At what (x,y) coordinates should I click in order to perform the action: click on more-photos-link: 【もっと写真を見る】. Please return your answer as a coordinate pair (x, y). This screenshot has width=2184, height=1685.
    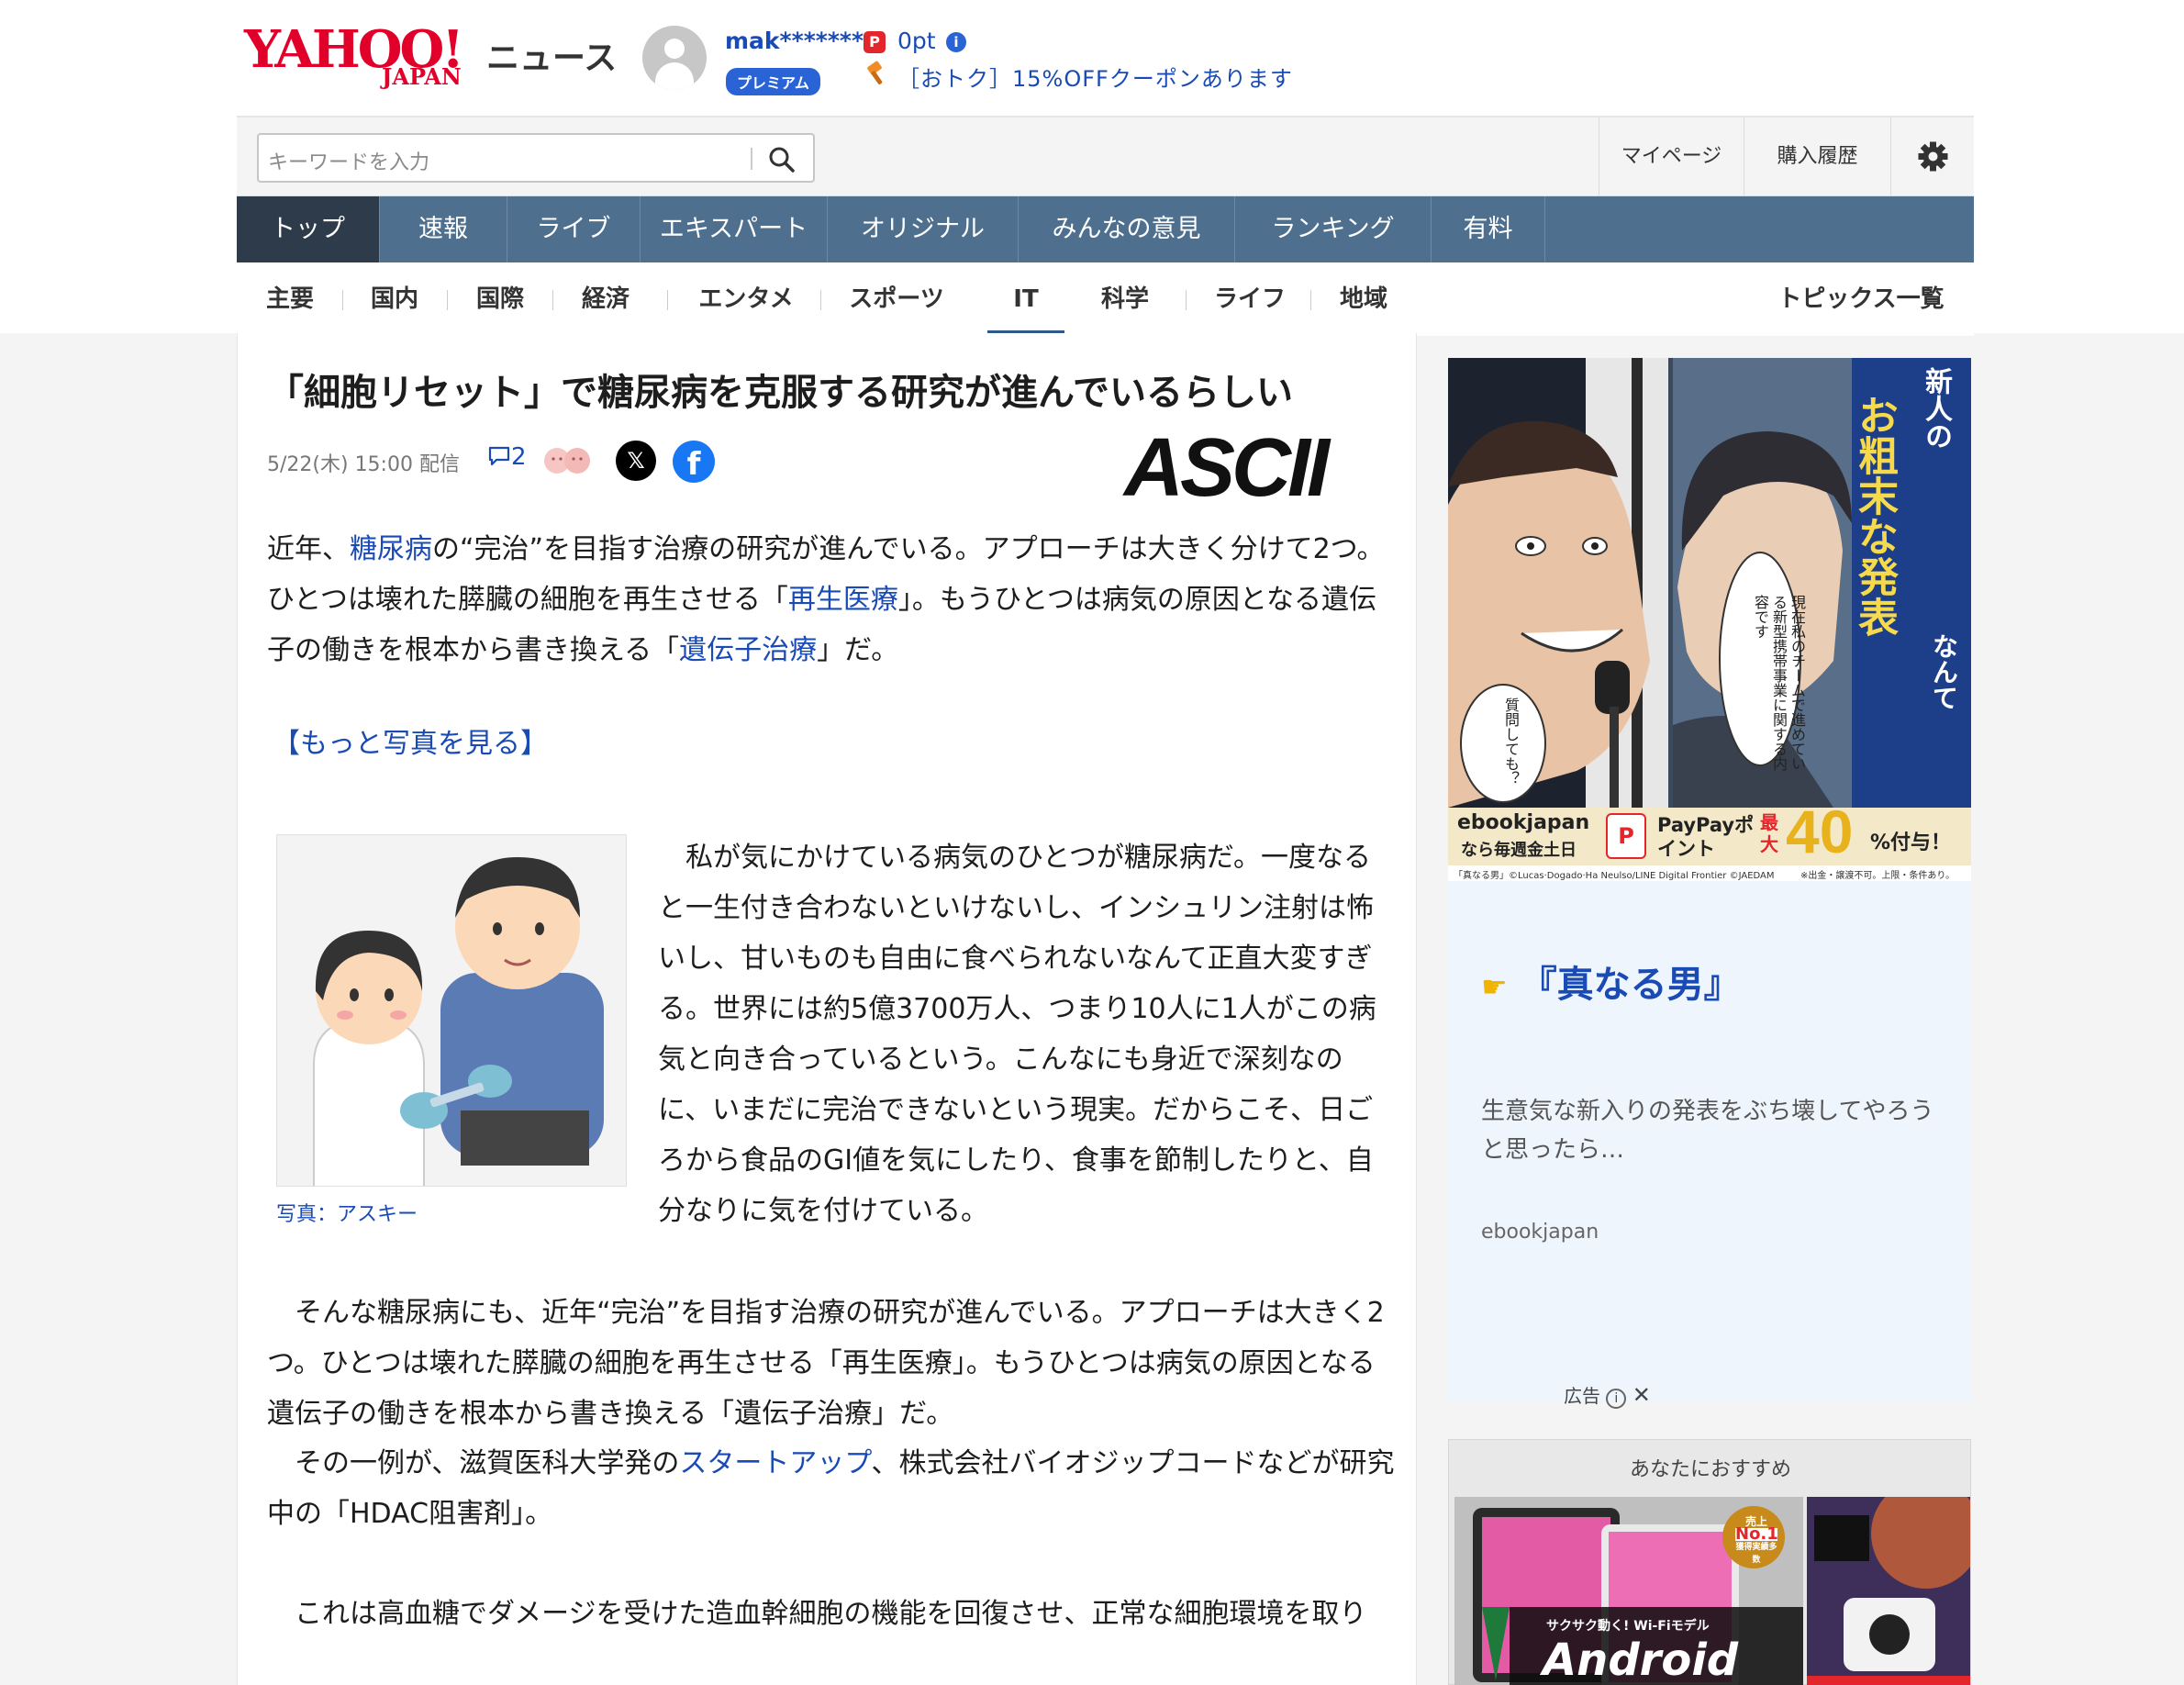
    Looking at the image, I should click on (410, 741).